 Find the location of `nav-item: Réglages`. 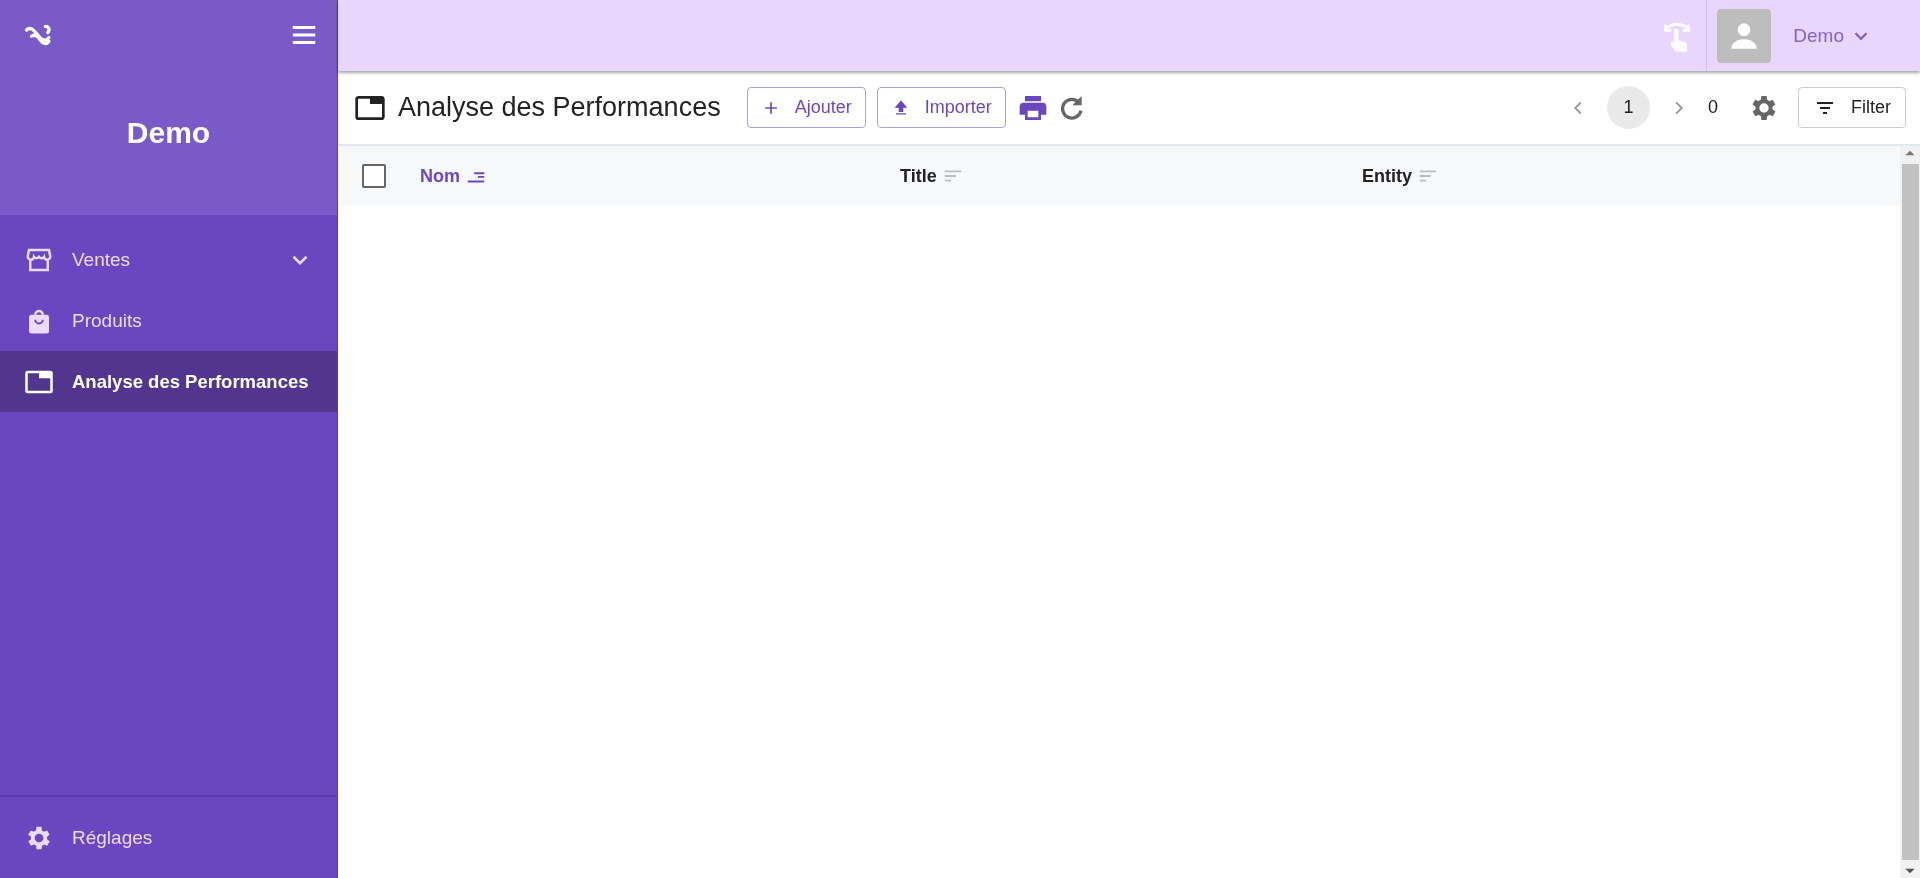

nav-item: Réglages is located at coordinates (168, 837).